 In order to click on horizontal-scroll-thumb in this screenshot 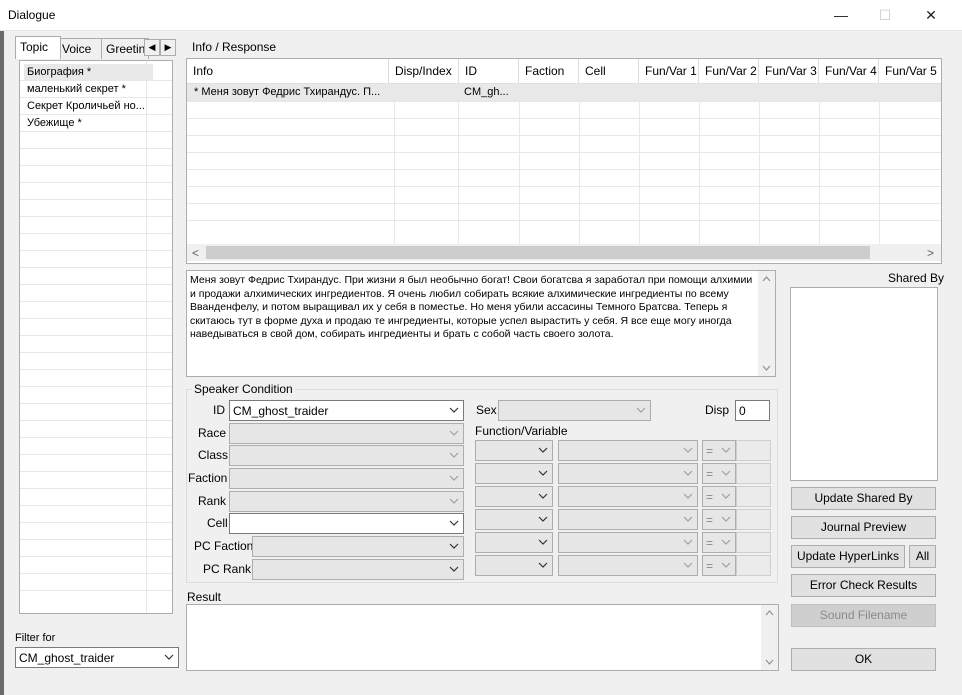, I will do `click(538, 252)`.